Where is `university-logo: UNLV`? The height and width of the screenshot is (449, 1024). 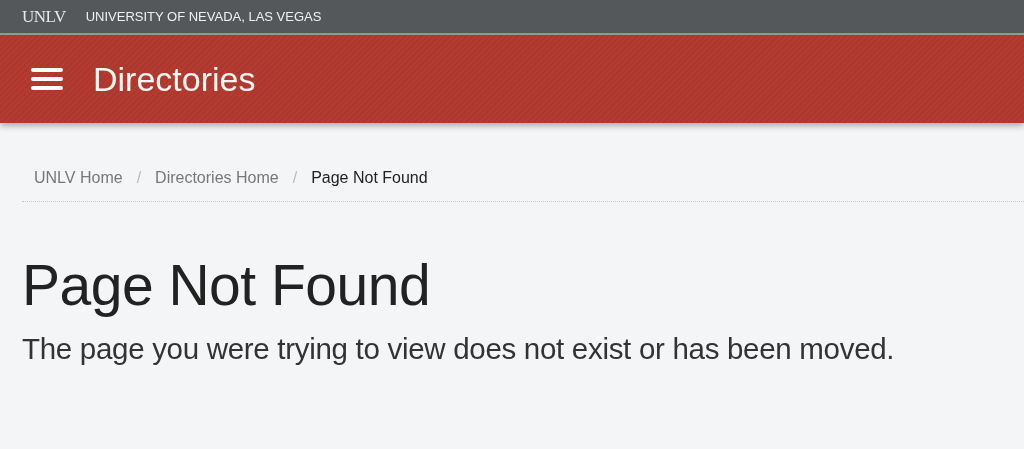
university-logo: UNLV is located at coordinates (44, 16).